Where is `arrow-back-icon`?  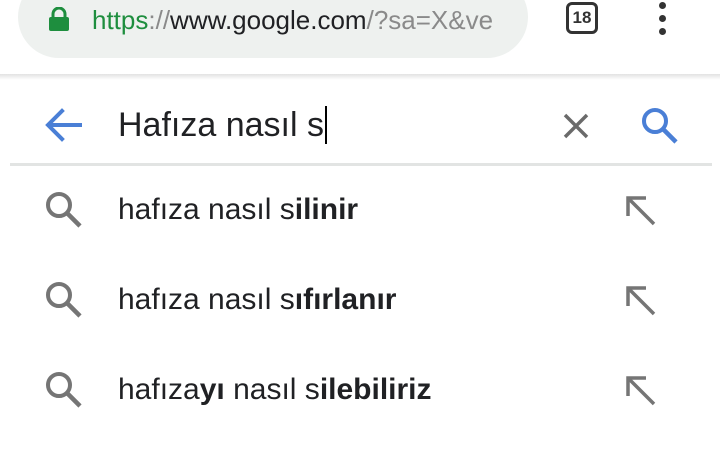 arrow-back-icon is located at coordinates (63, 125).